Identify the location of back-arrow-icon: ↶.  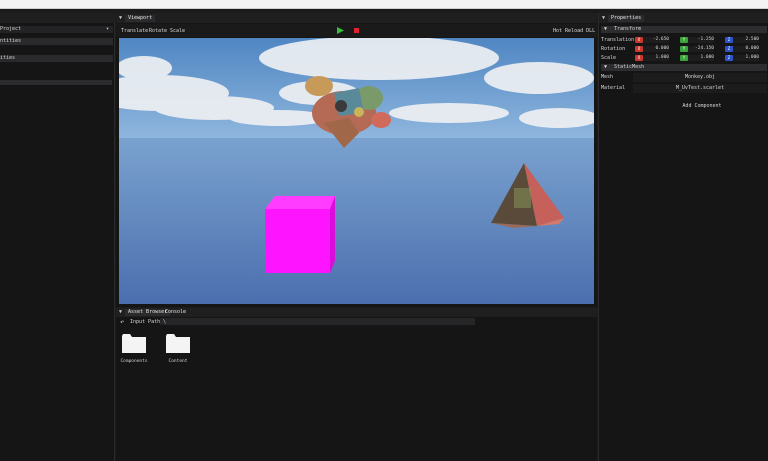
(122, 322).